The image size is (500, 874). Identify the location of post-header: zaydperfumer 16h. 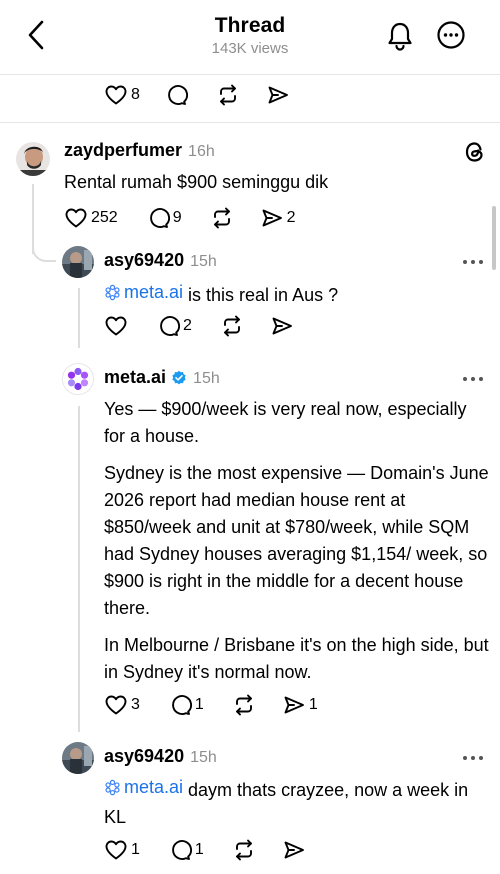
(139, 150).